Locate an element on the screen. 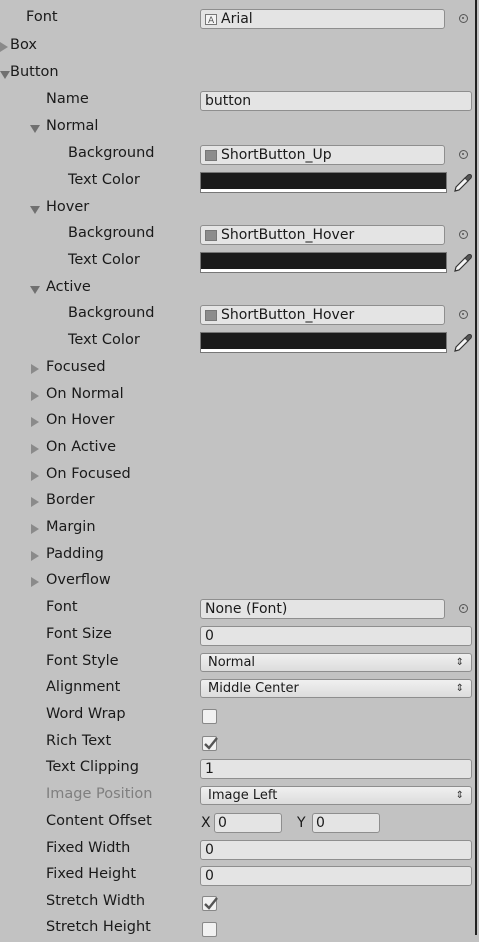  font-row: Font Arial is located at coordinates (238, 19).